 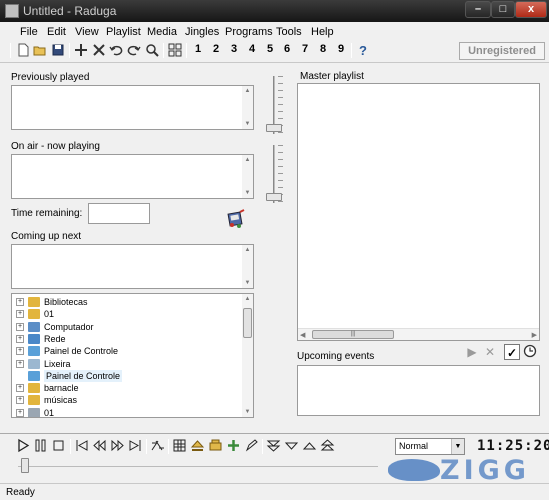 I want to click on eject-up-icon, so click(x=197, y=445).